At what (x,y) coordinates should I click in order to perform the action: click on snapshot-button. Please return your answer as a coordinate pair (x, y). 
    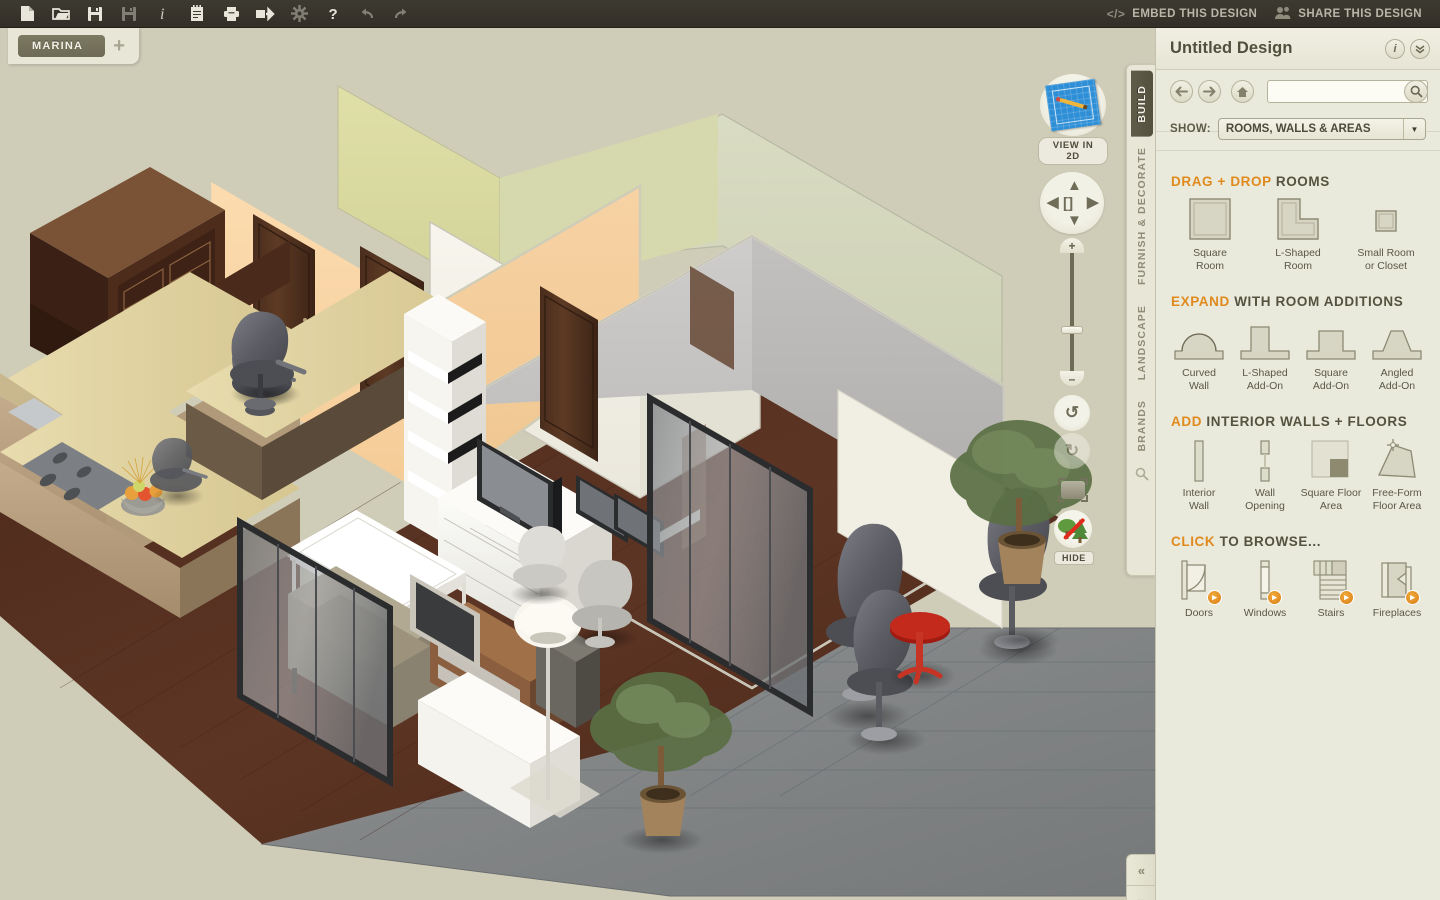
    Looking at the image, I should click on (1073, 490).